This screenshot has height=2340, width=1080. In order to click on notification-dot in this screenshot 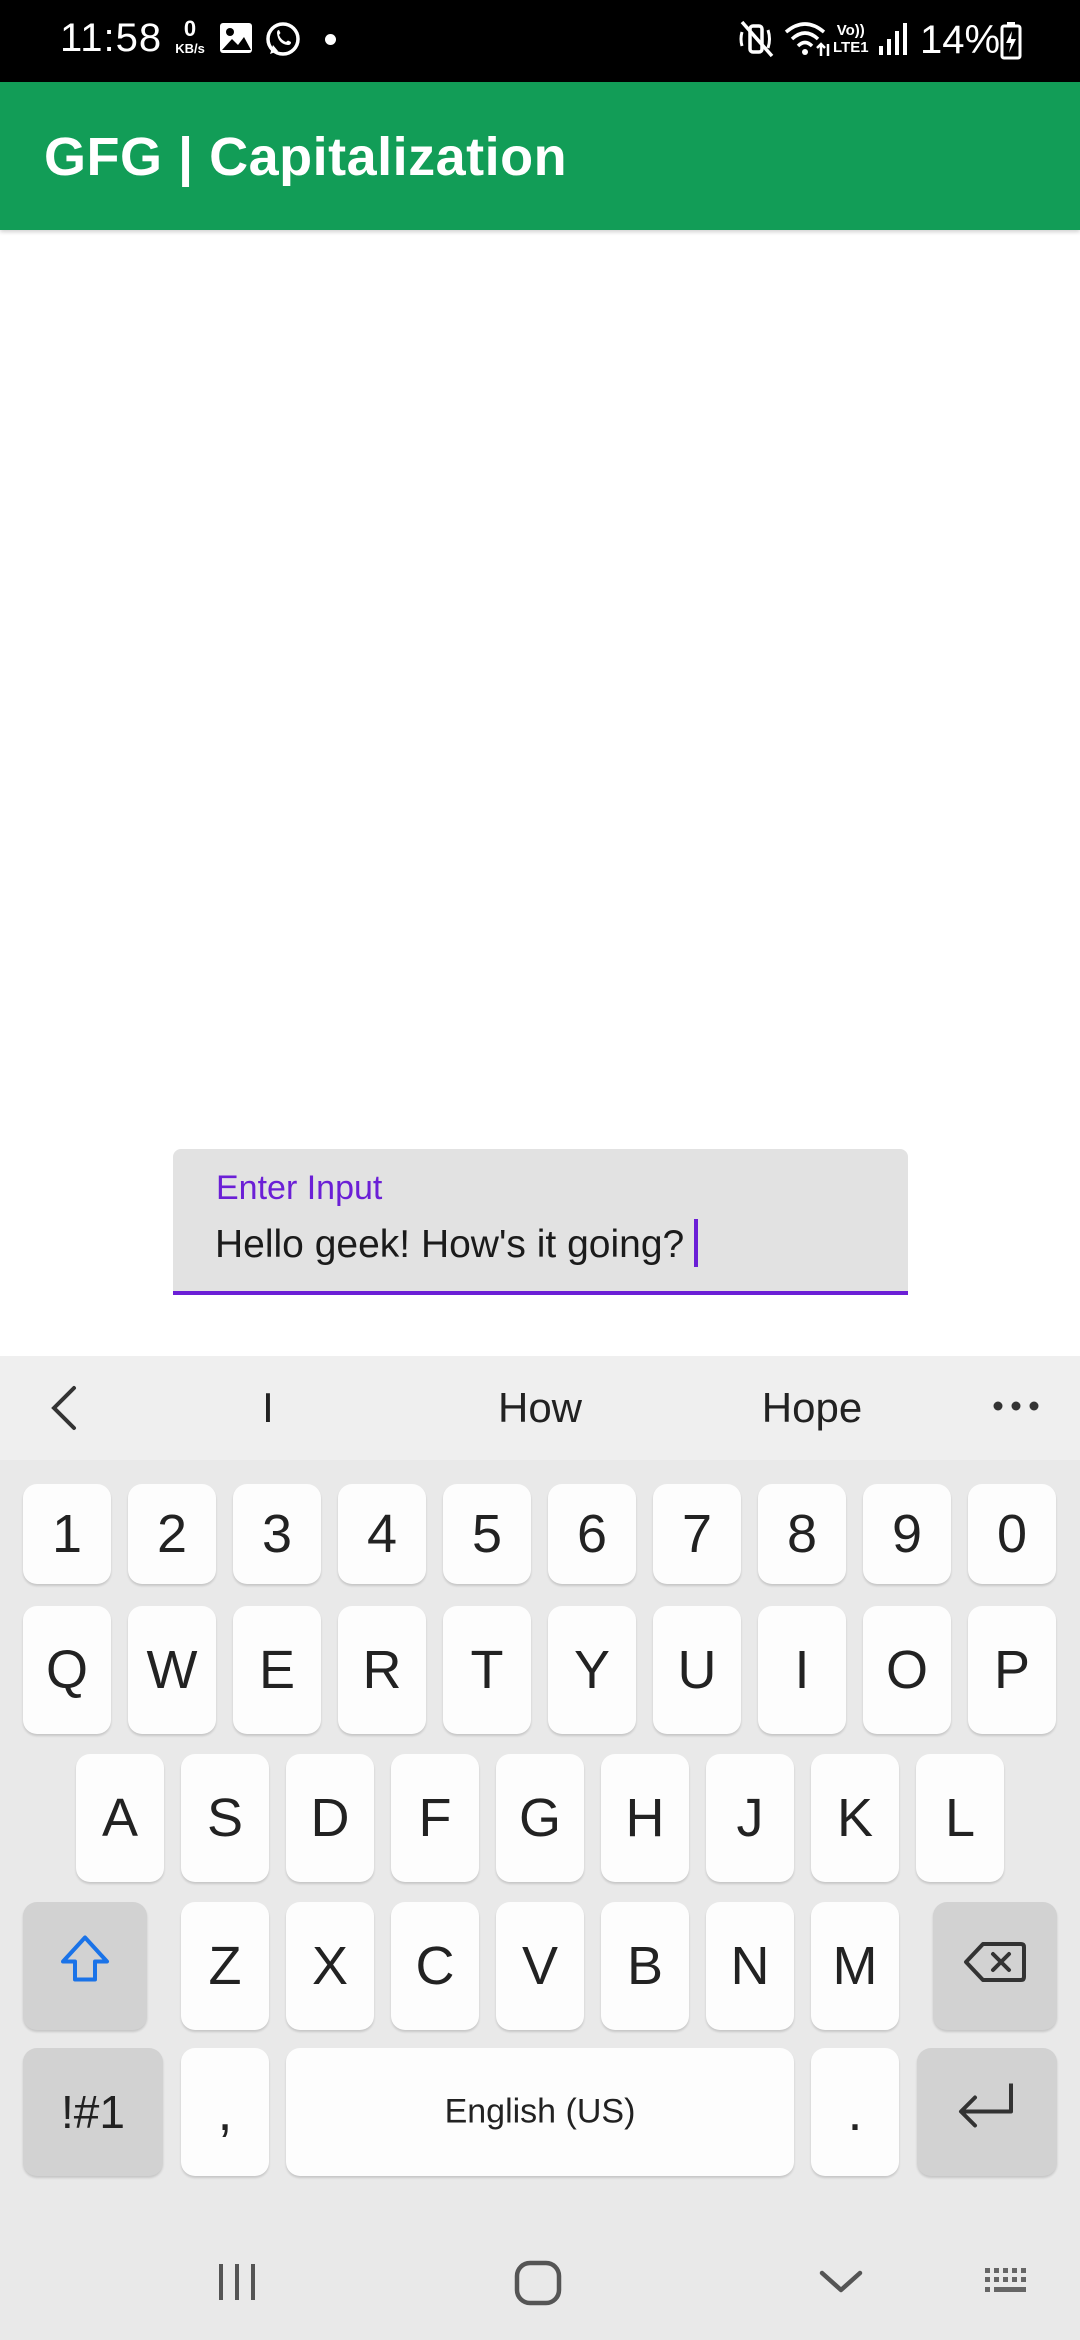, I will do `click(330, 39)`.